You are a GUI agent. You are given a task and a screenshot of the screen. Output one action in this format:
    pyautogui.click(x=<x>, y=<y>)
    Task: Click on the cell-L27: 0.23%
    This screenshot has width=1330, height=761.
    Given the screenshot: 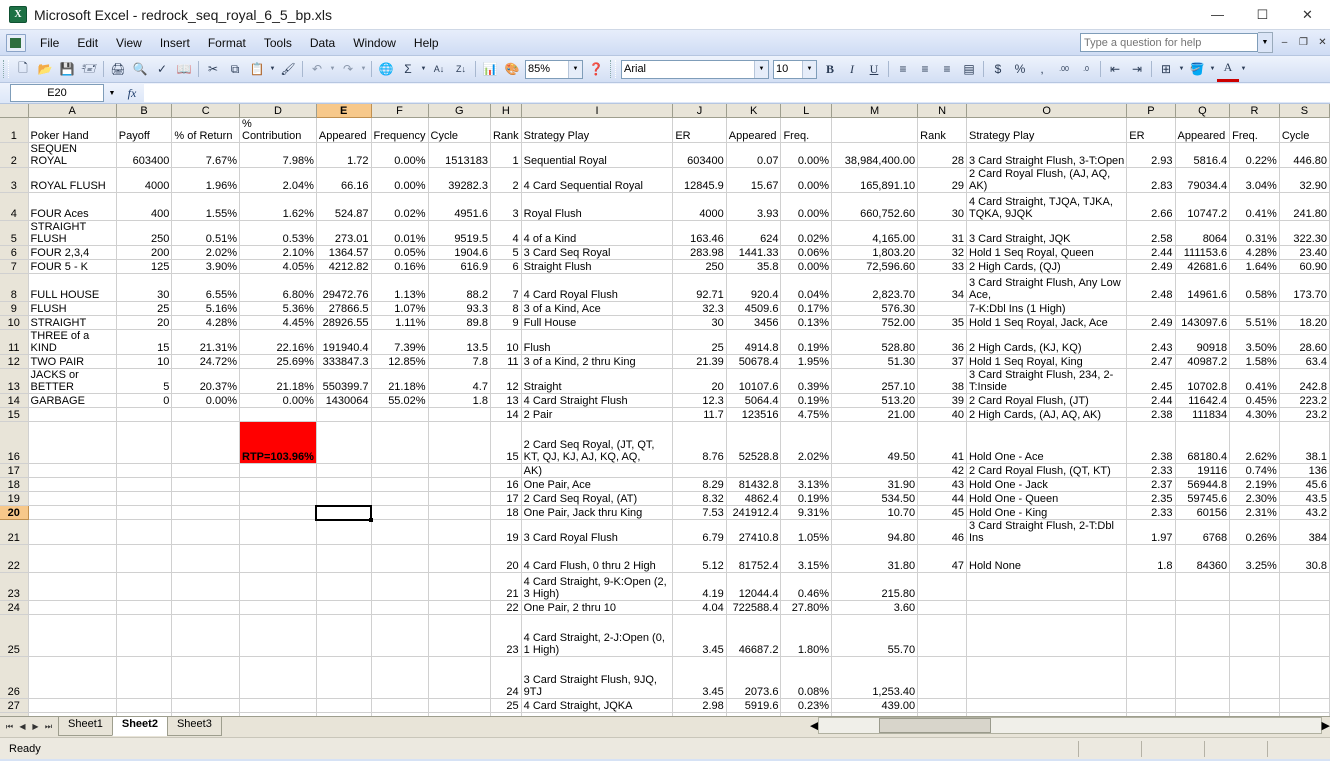 What is the action you would take?
    pyautogui.click(x=806, y=705)
    